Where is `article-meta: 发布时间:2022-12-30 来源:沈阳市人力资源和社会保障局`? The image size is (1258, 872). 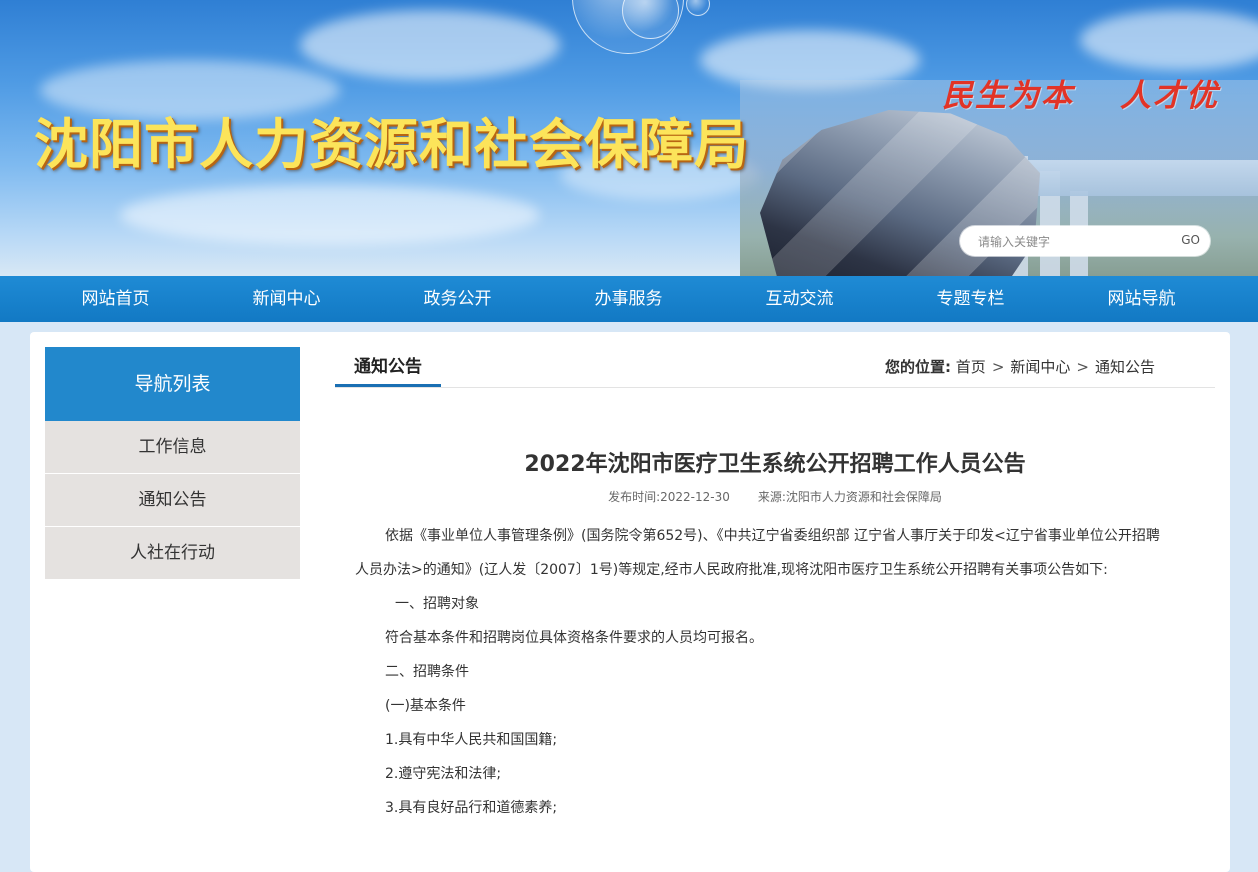
article-meta: 发布时间:2022-12-30 来源:沈阳市人力资源和社会保障局 is located at coordinates (775, 496).